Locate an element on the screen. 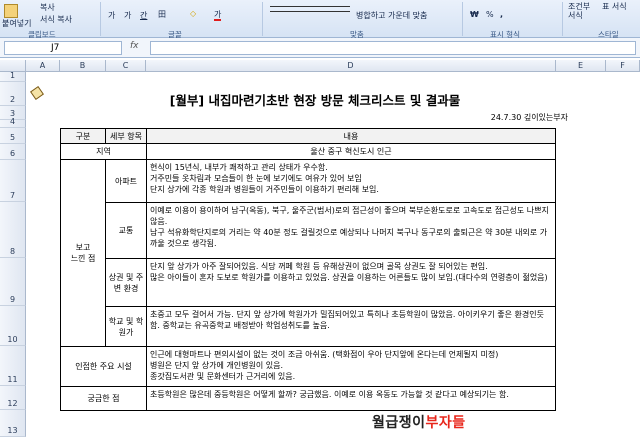 Image resolution: width=640 pixels, height=437 pixels. fx-icon: fx is located at coordinates (134, 46).